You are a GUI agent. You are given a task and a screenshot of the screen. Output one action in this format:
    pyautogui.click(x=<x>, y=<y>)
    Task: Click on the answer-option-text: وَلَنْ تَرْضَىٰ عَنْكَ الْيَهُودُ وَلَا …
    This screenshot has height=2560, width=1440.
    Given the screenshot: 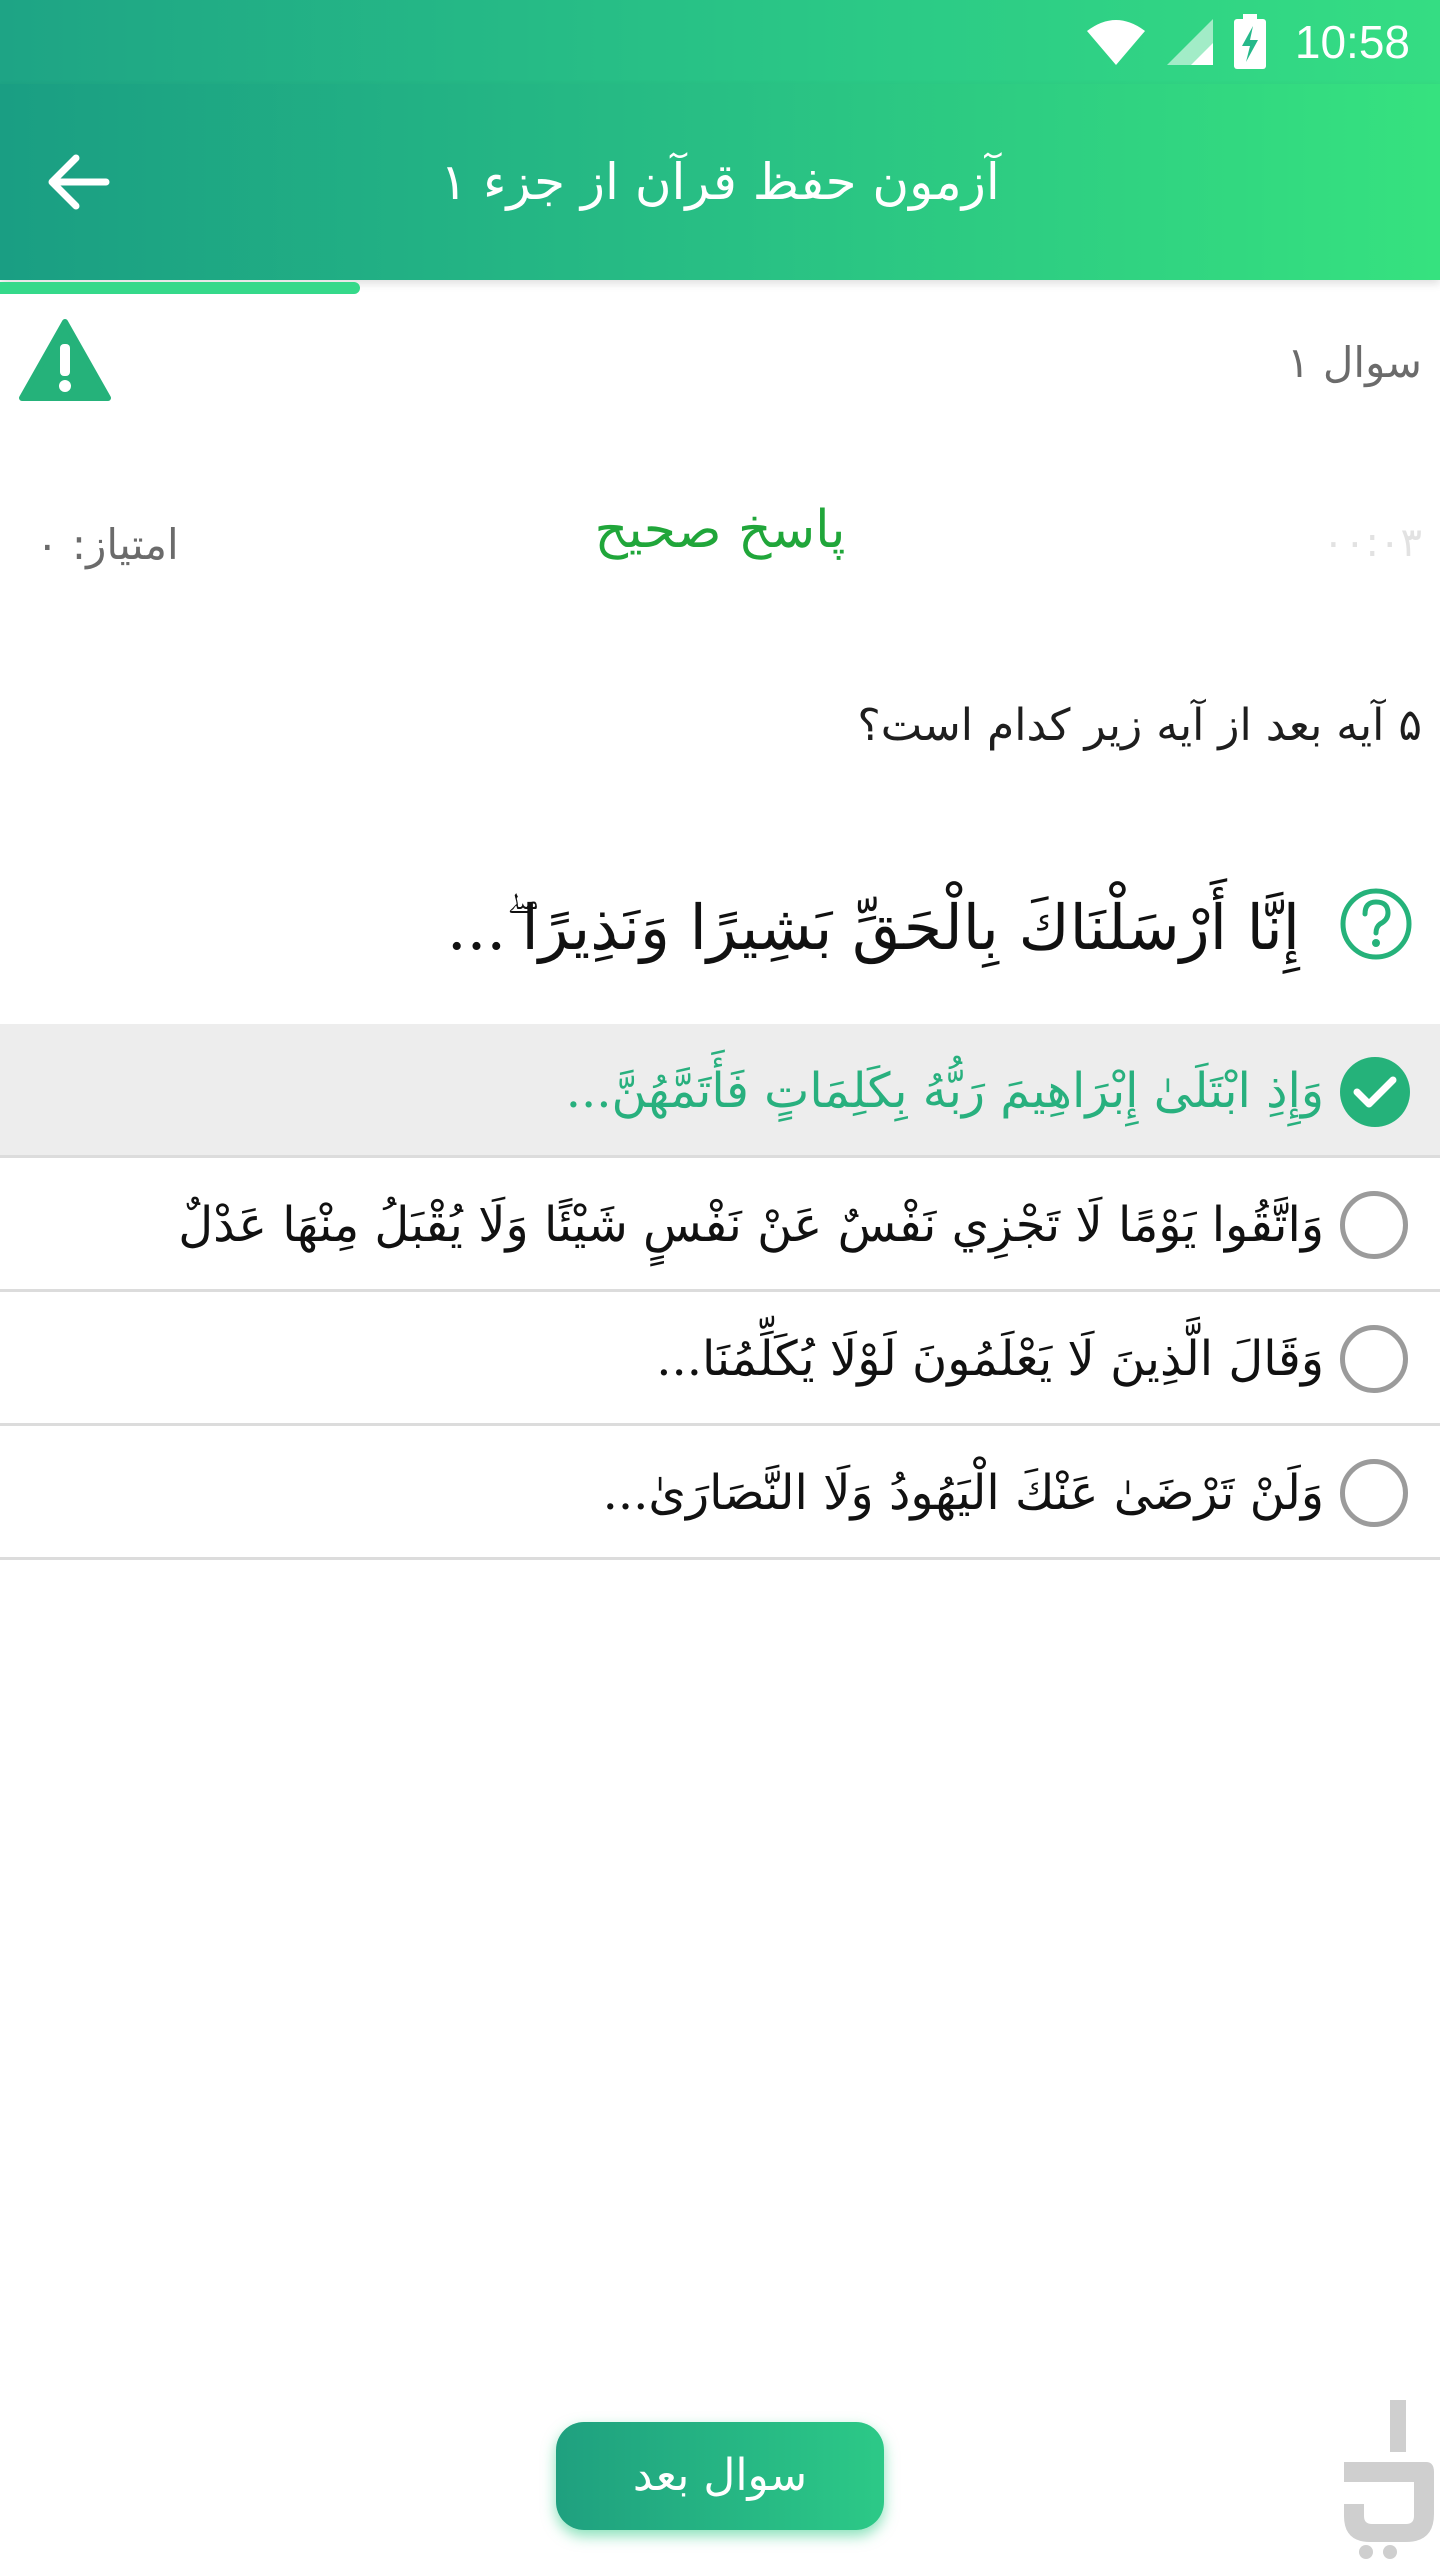 What is the action you would take?
    pyautogui.click(x=963, y=1493)
    